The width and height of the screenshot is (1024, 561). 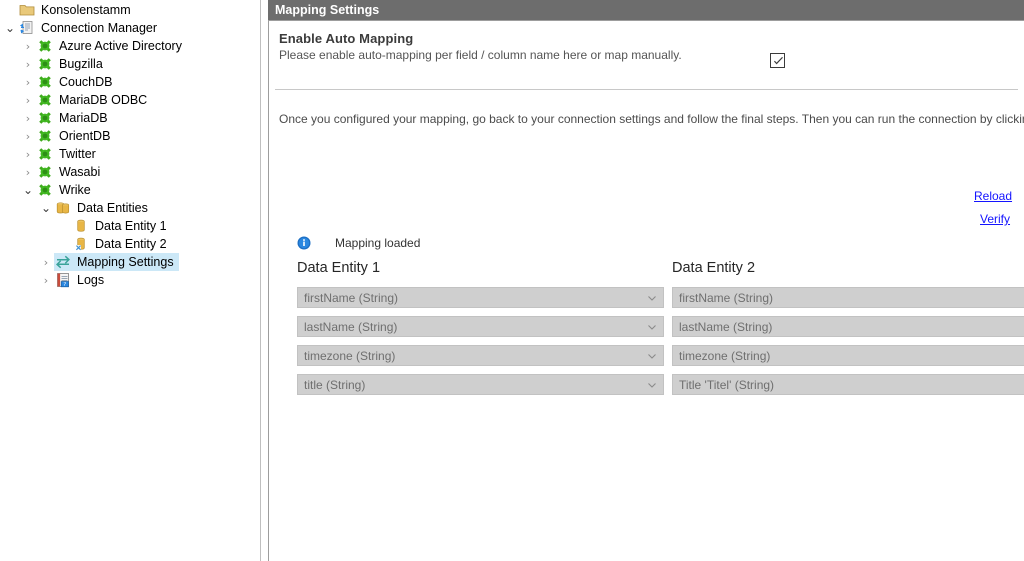 What do you see at coordinates (85, 136) in the screenshot?
I see `tree-item-label: OrientDB` at bounding box center [85, 136].